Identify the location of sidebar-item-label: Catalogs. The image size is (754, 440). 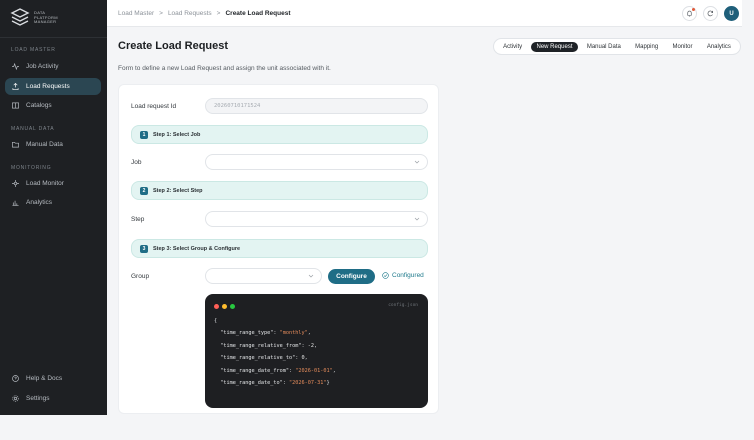
(39, 105).